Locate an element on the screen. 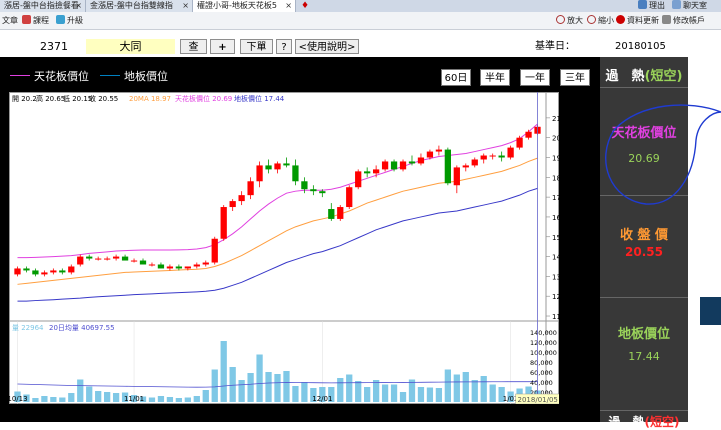 This screenshot has height=430, width=721. volume-tick-label: 100,000 is located at coordinates (543, 353).